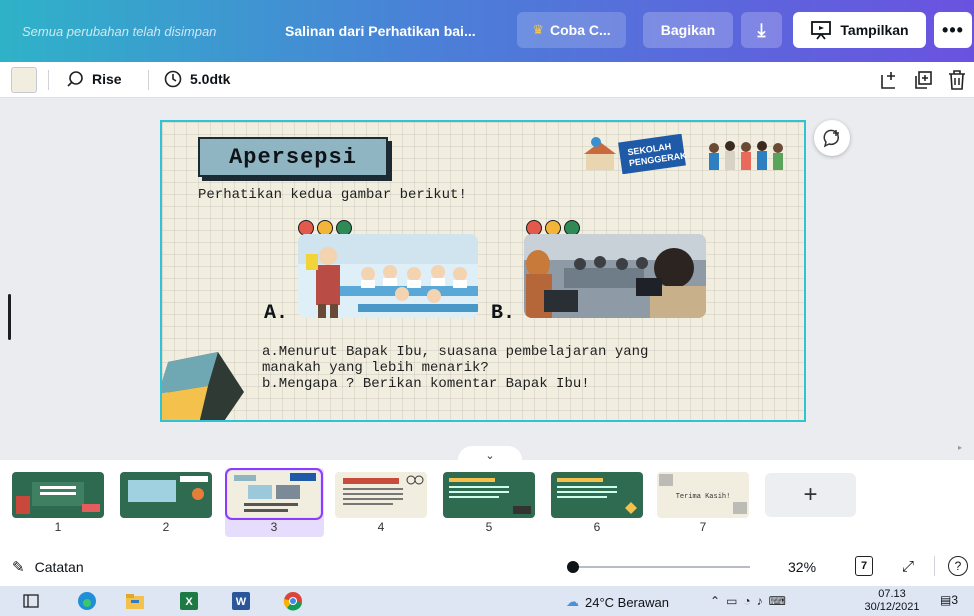  I want to click on animation-button: Rise, so click(94, 79).